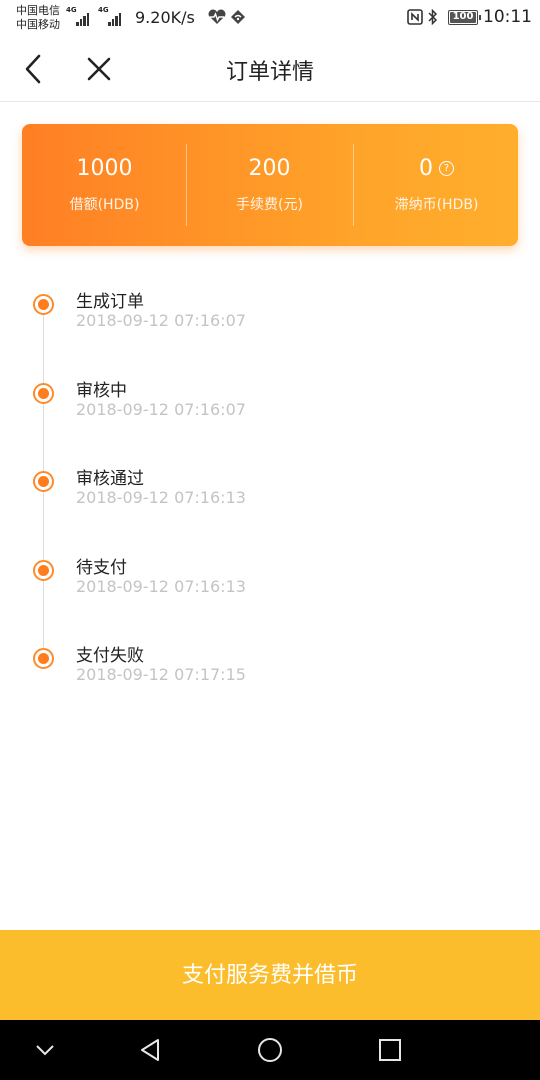 The width and height of the screenshot is (540, 1080). What do you see at coordinates (270, 402) in the screenshot?
I see `timeline-item: 审核中 2018-09-12 07:16:07` at bounding box center [270, 402].